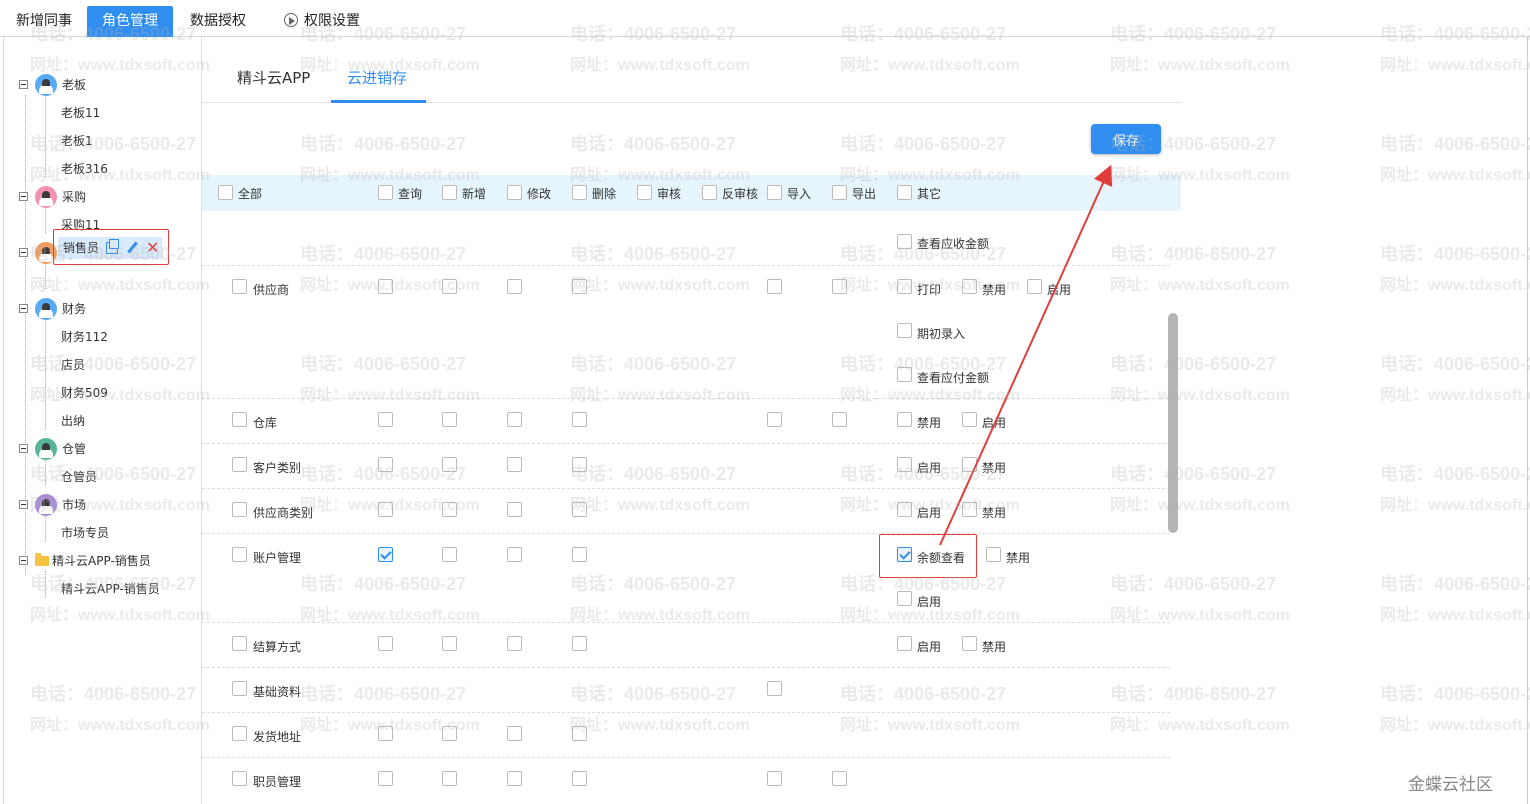 This screenshot has height=804, width=1530. What do you see at coordinates (110, 589) in the screenshot?
I see `tree-item-app-sales: 精斗云APP-销售员` at bounding box center [110, 589].